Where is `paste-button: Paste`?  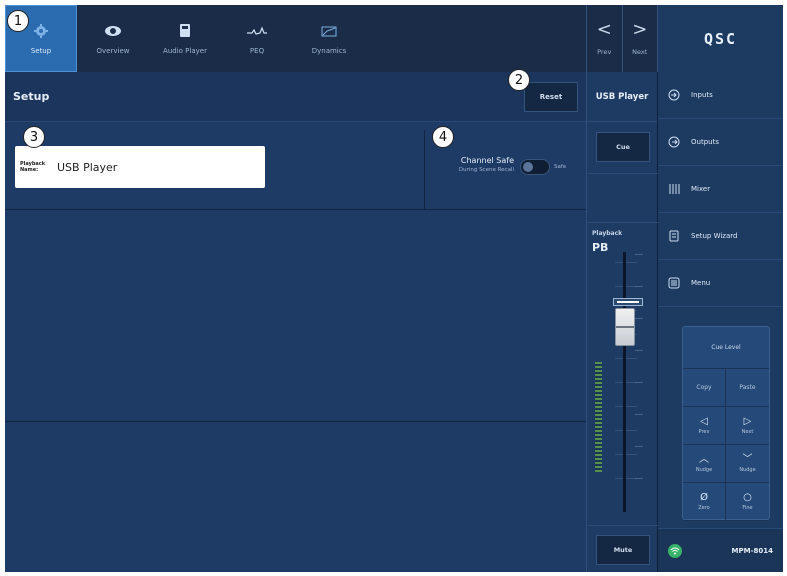 paste-button: Paste is located at coordinates (747, 388).